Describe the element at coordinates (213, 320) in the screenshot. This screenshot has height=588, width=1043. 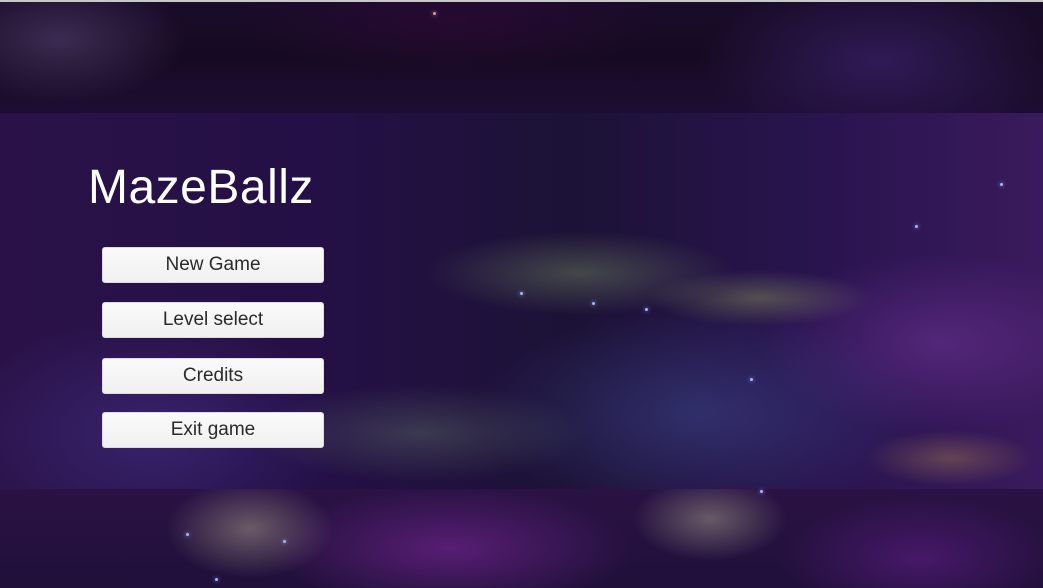
I see `level-select-button: Level select` at that location.